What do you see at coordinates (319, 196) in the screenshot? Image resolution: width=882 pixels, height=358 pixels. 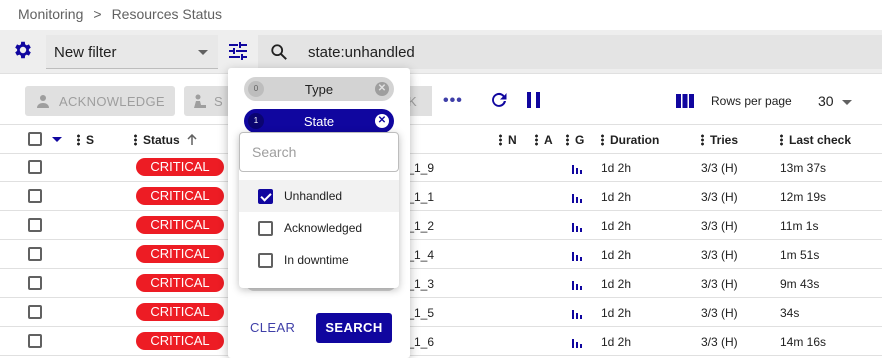 I see `option-unhandled: Unhandled` at bounding box center [319, 196].